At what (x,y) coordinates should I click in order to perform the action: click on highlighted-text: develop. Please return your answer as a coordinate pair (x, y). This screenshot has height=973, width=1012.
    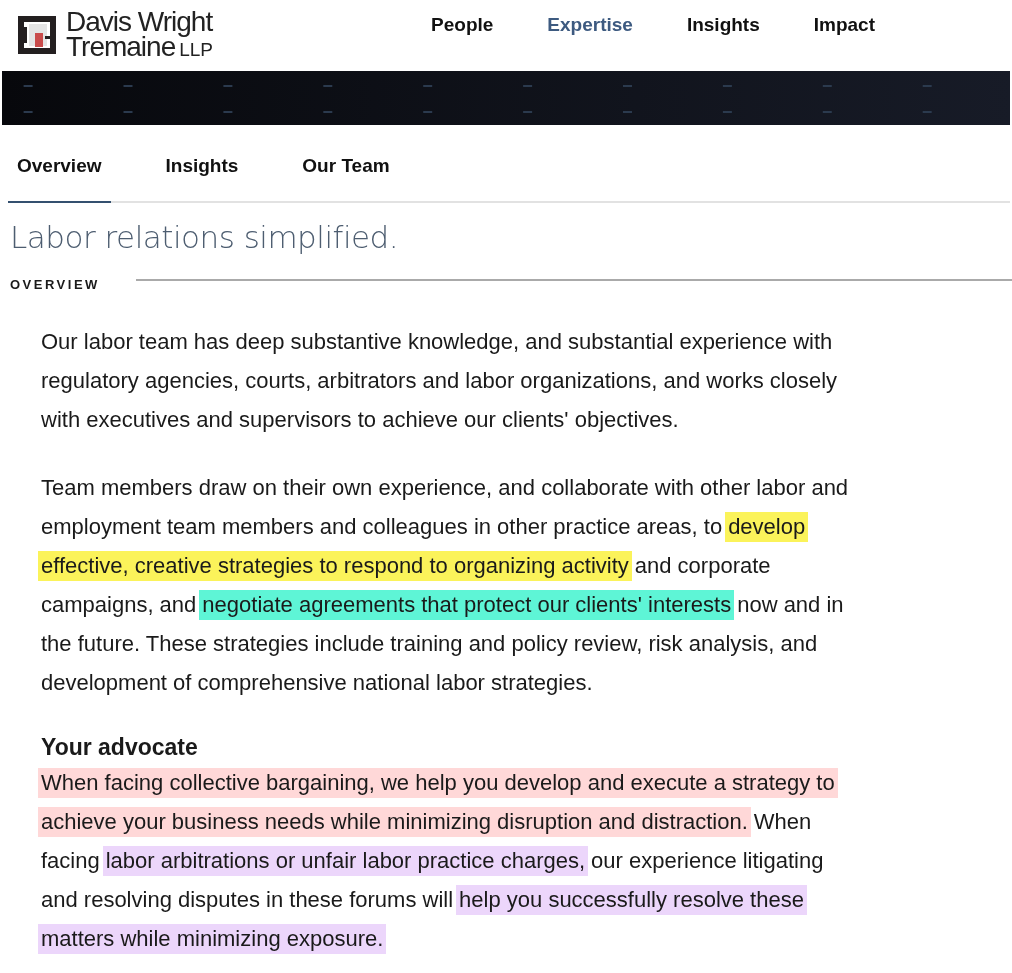
    Looking at the image, I should click on (767, 526).